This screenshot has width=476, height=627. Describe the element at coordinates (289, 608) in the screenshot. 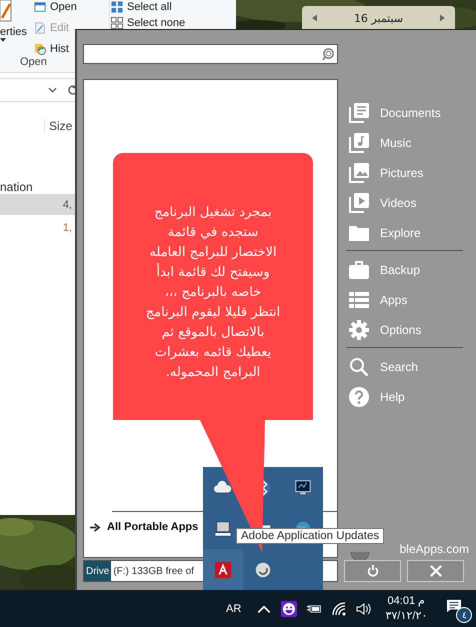

I see `smiley-icon` at that location.